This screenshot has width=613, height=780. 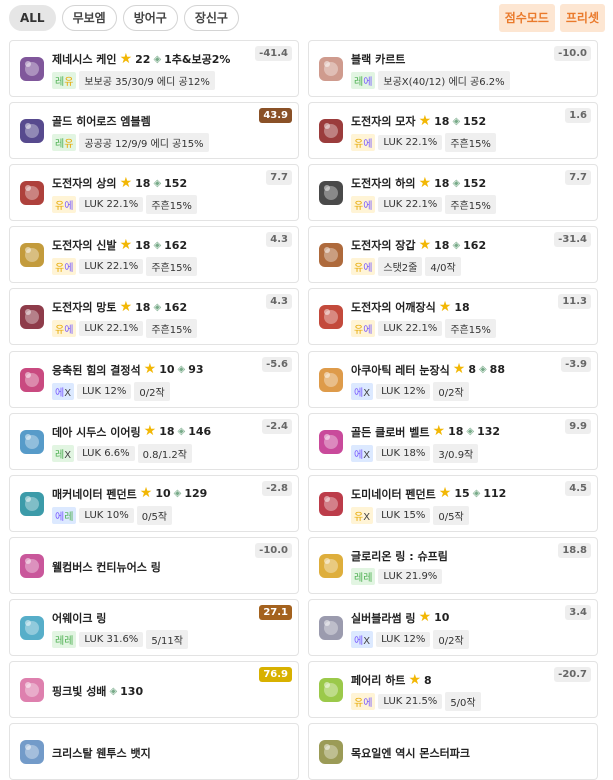 What do you see at coordinates (154, 379) in the screenshot?
I see `item-card: 응축된 힘의 결정석 ★ 10 ◈ 93 에X LUK 12% 0/2작 -5.6` at bounding box center [154, 379].